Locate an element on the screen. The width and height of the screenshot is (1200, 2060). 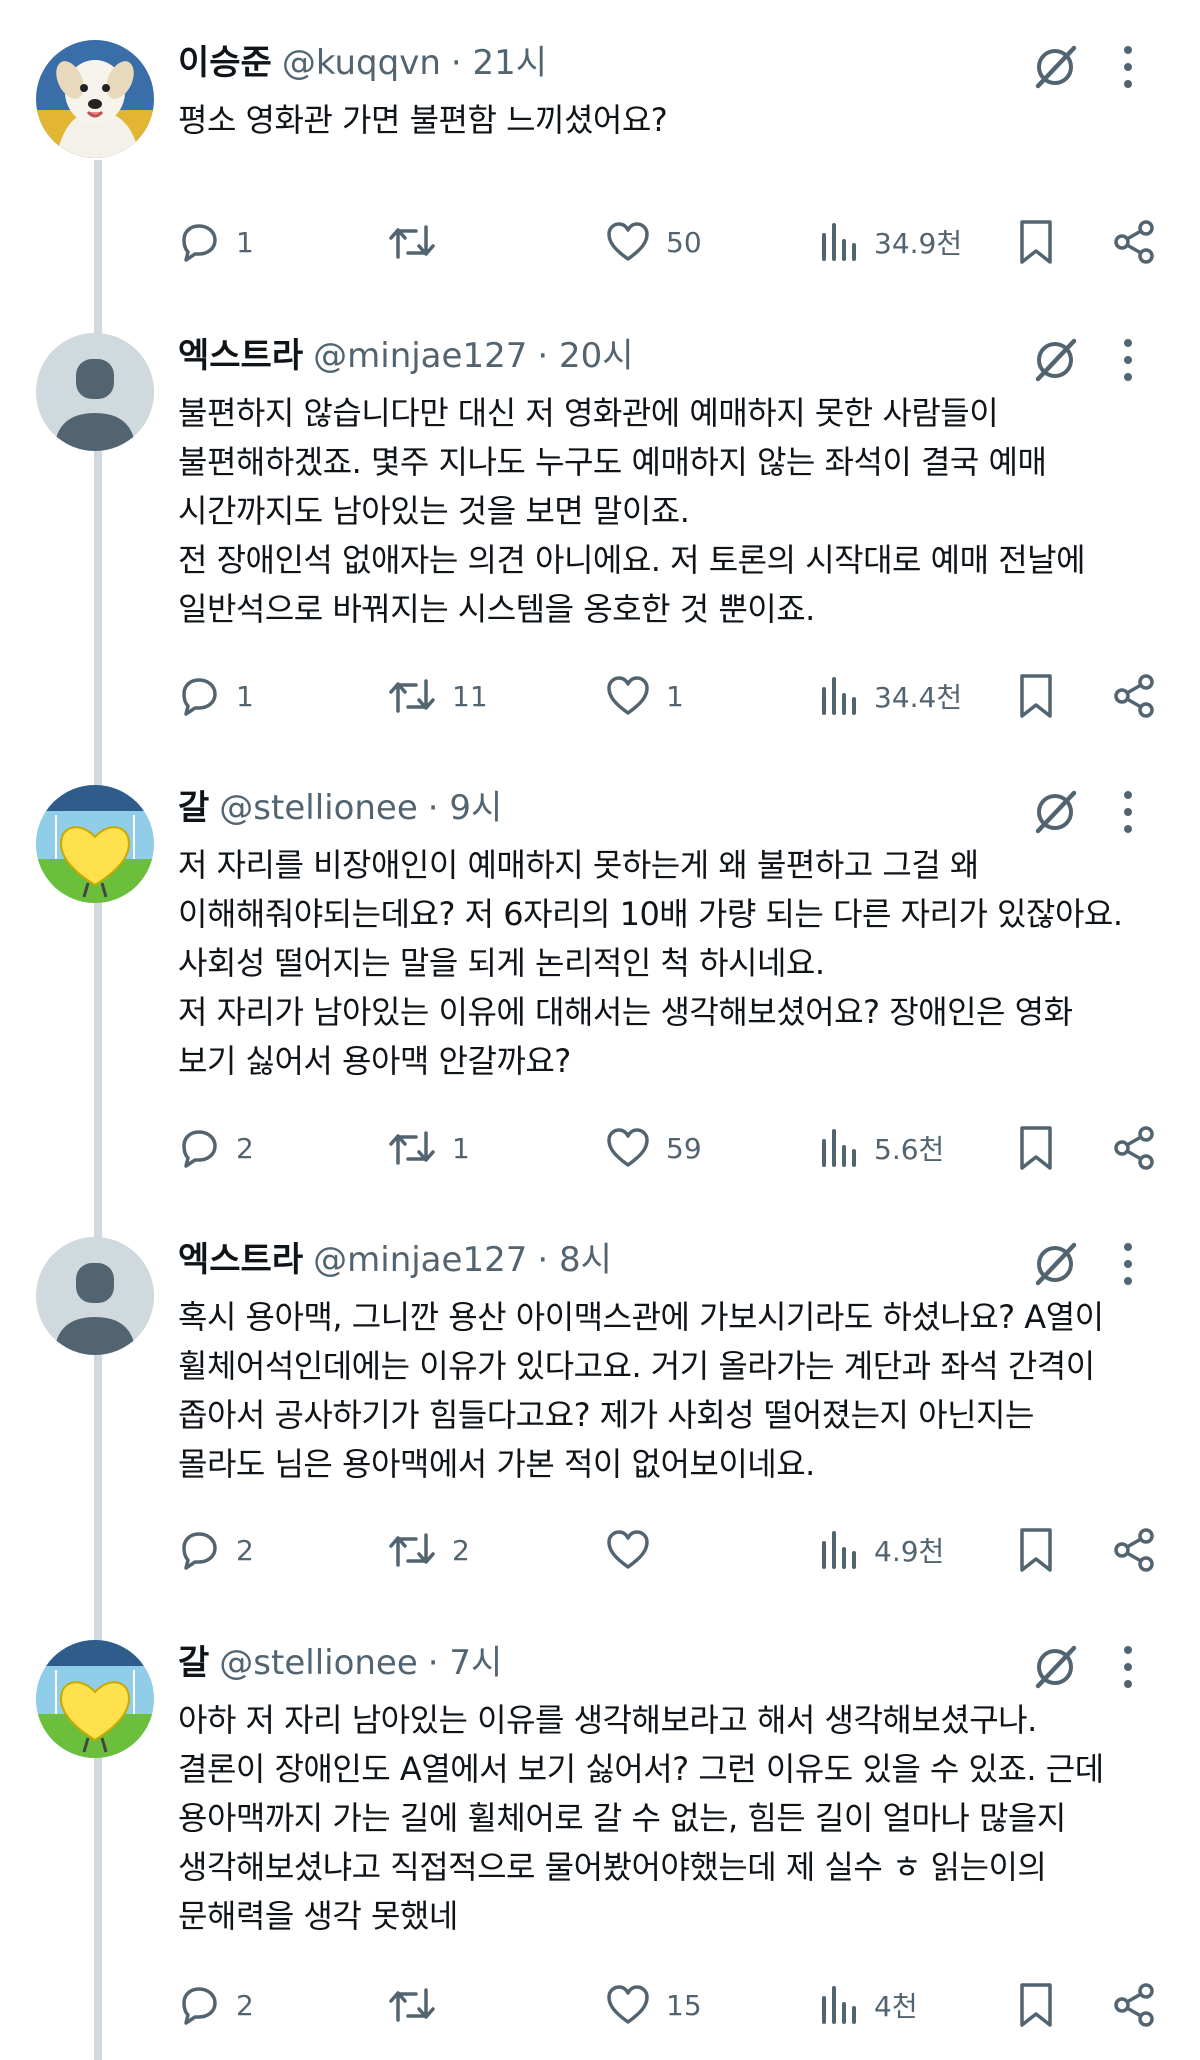
tweet-header: 엑스트라 @minjae127 · 20시 is located at coordinates (406, 356).